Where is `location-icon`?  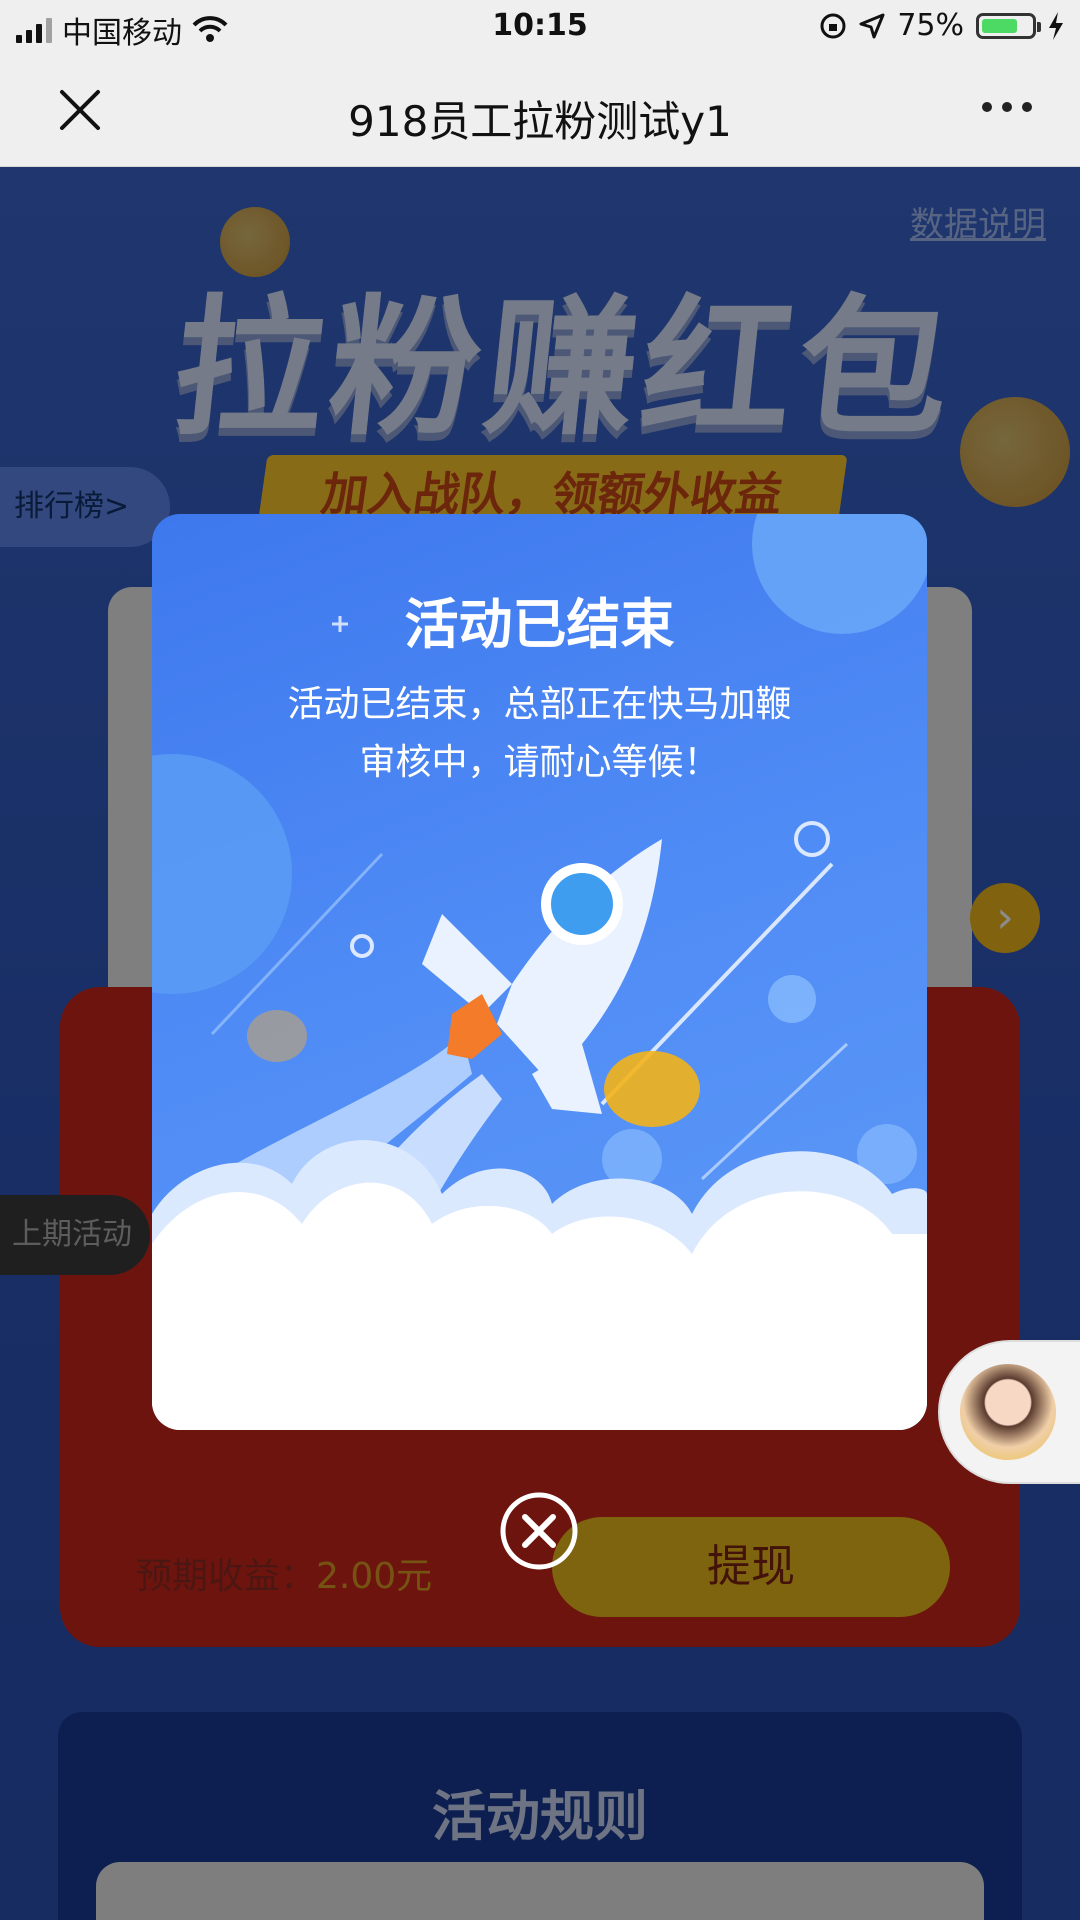 location-icon is located at coordinates (872, 25).